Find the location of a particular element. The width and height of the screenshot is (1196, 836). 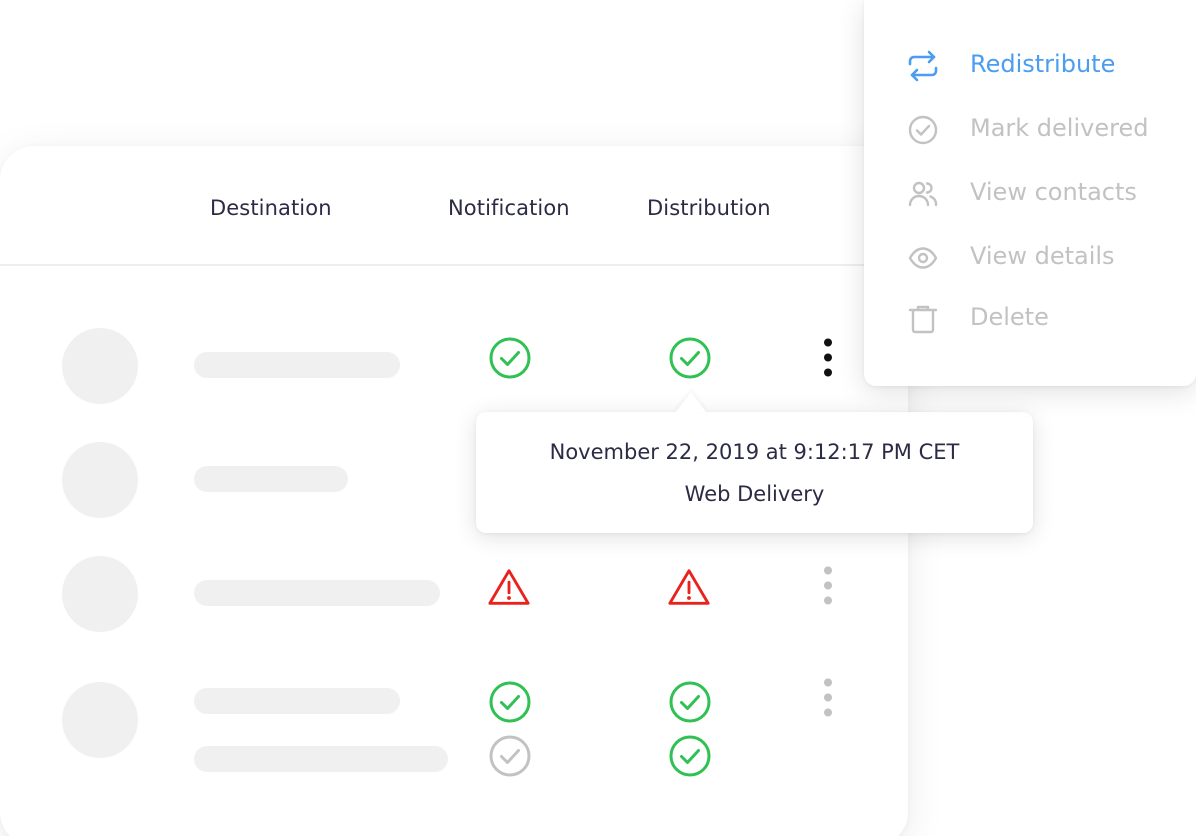

check-circle-pending-icon is located at coordinates (510, 756).